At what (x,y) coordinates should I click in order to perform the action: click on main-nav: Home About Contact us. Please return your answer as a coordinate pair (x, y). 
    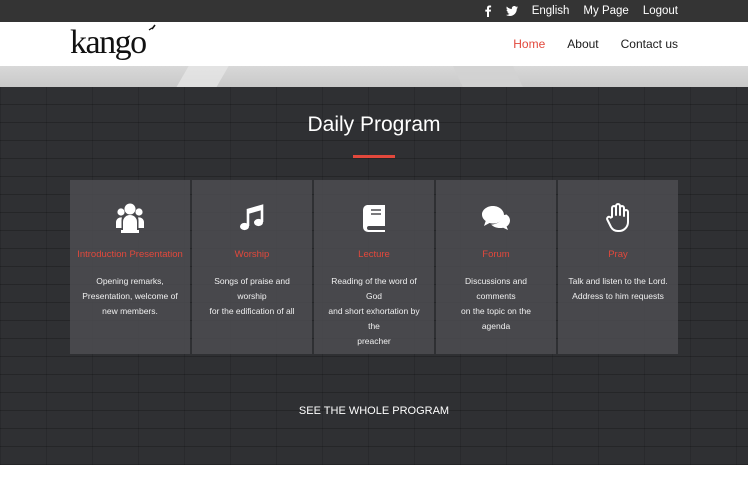
    Looking at the image, I should click on (595, 44).